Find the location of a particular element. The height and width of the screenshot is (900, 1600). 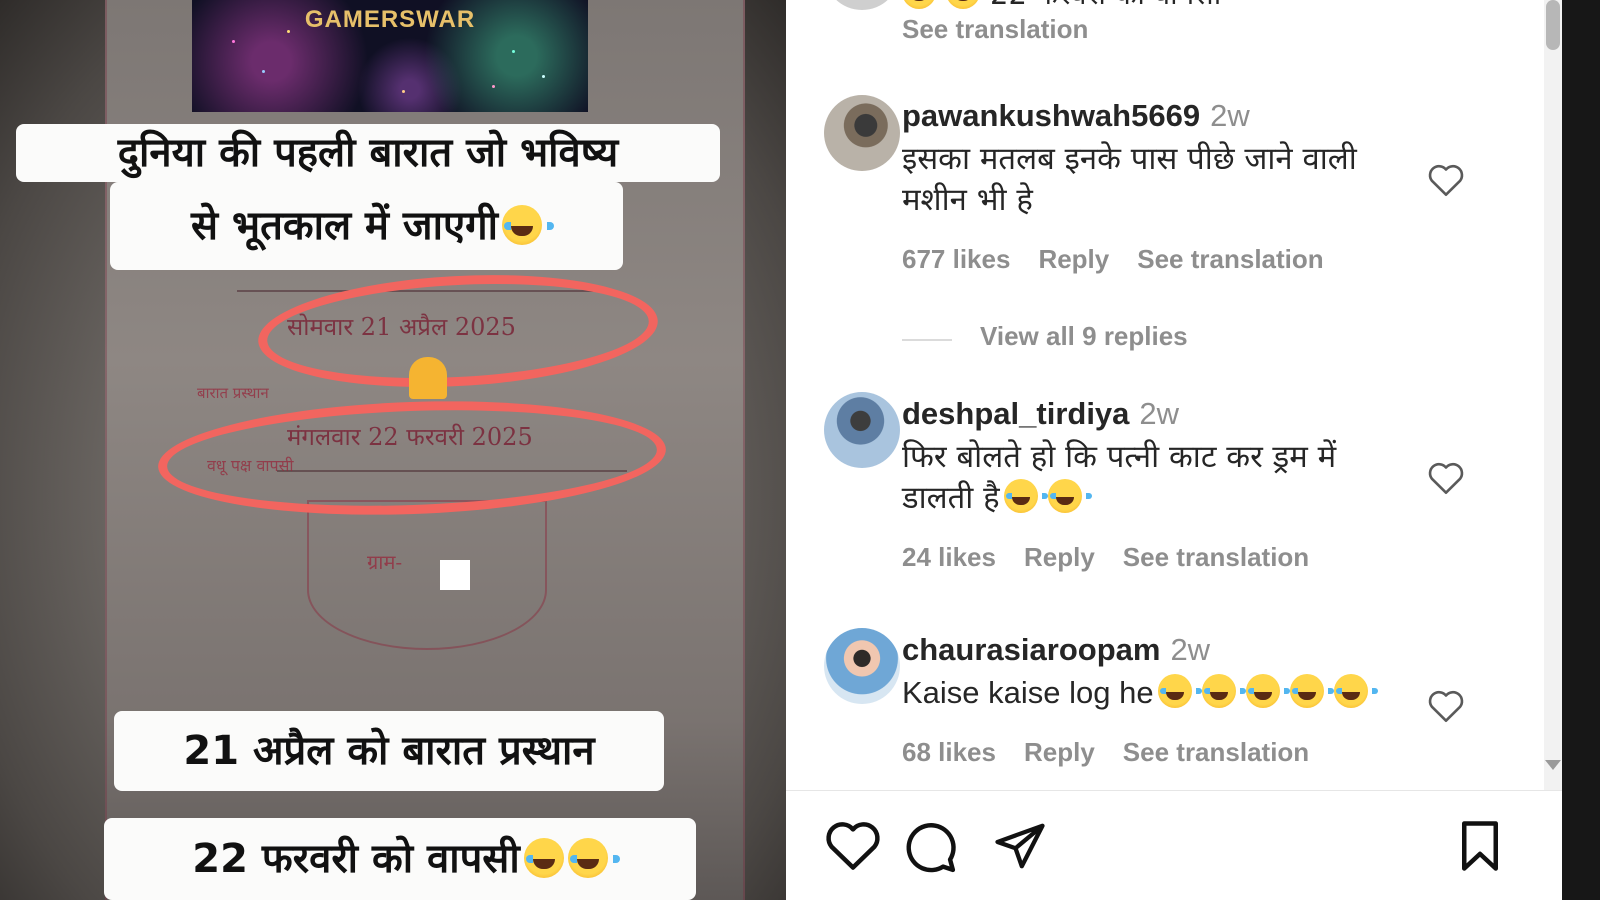

video-banner: GAMERSWAR is located at coordinates (390, 56).